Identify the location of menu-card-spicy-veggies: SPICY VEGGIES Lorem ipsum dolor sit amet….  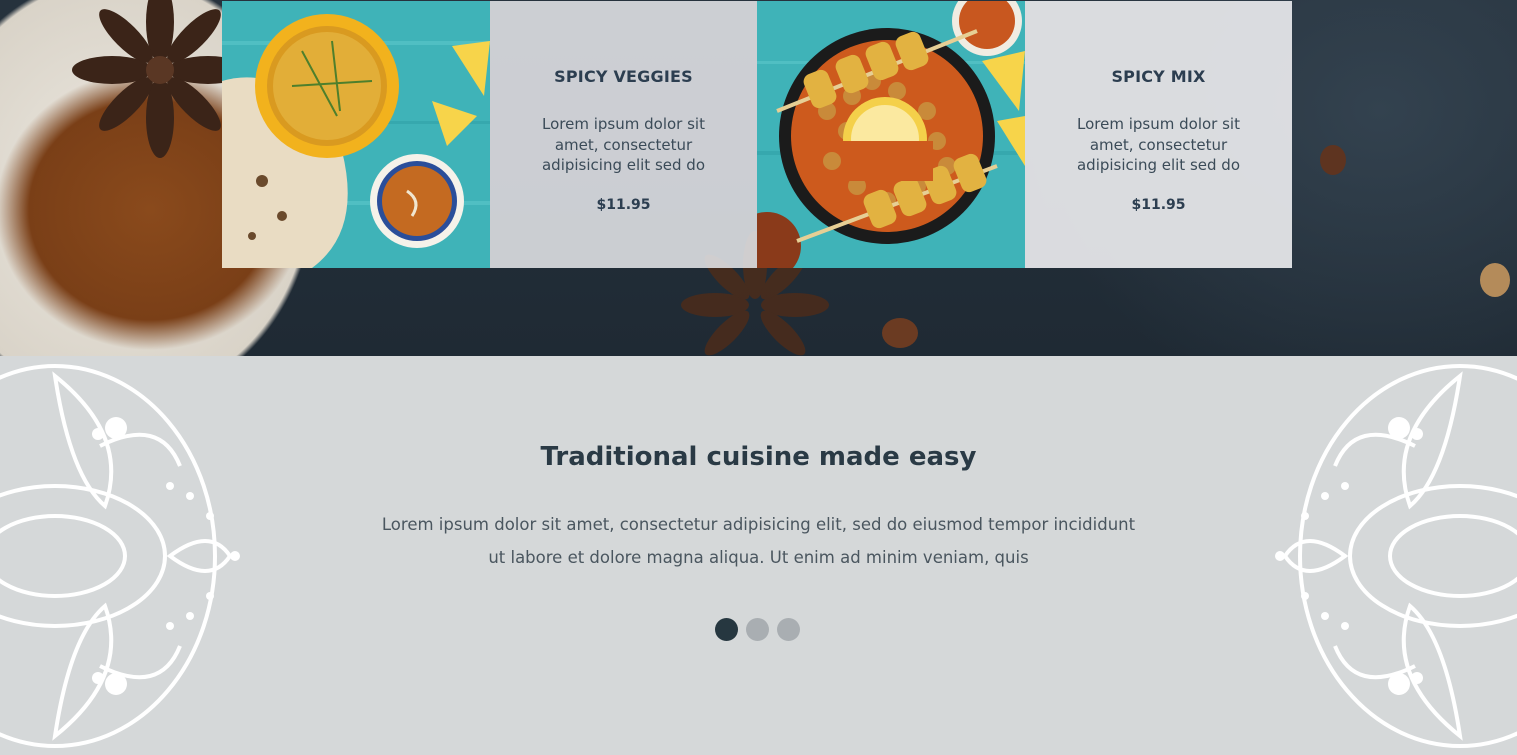
(623, 134).